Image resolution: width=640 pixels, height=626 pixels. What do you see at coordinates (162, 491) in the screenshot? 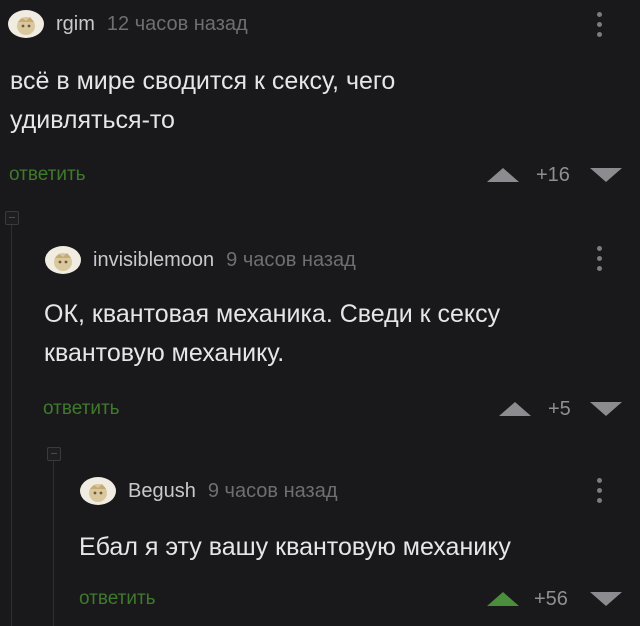
I see `comment-username: Begush` at bounding box center [162, 491].